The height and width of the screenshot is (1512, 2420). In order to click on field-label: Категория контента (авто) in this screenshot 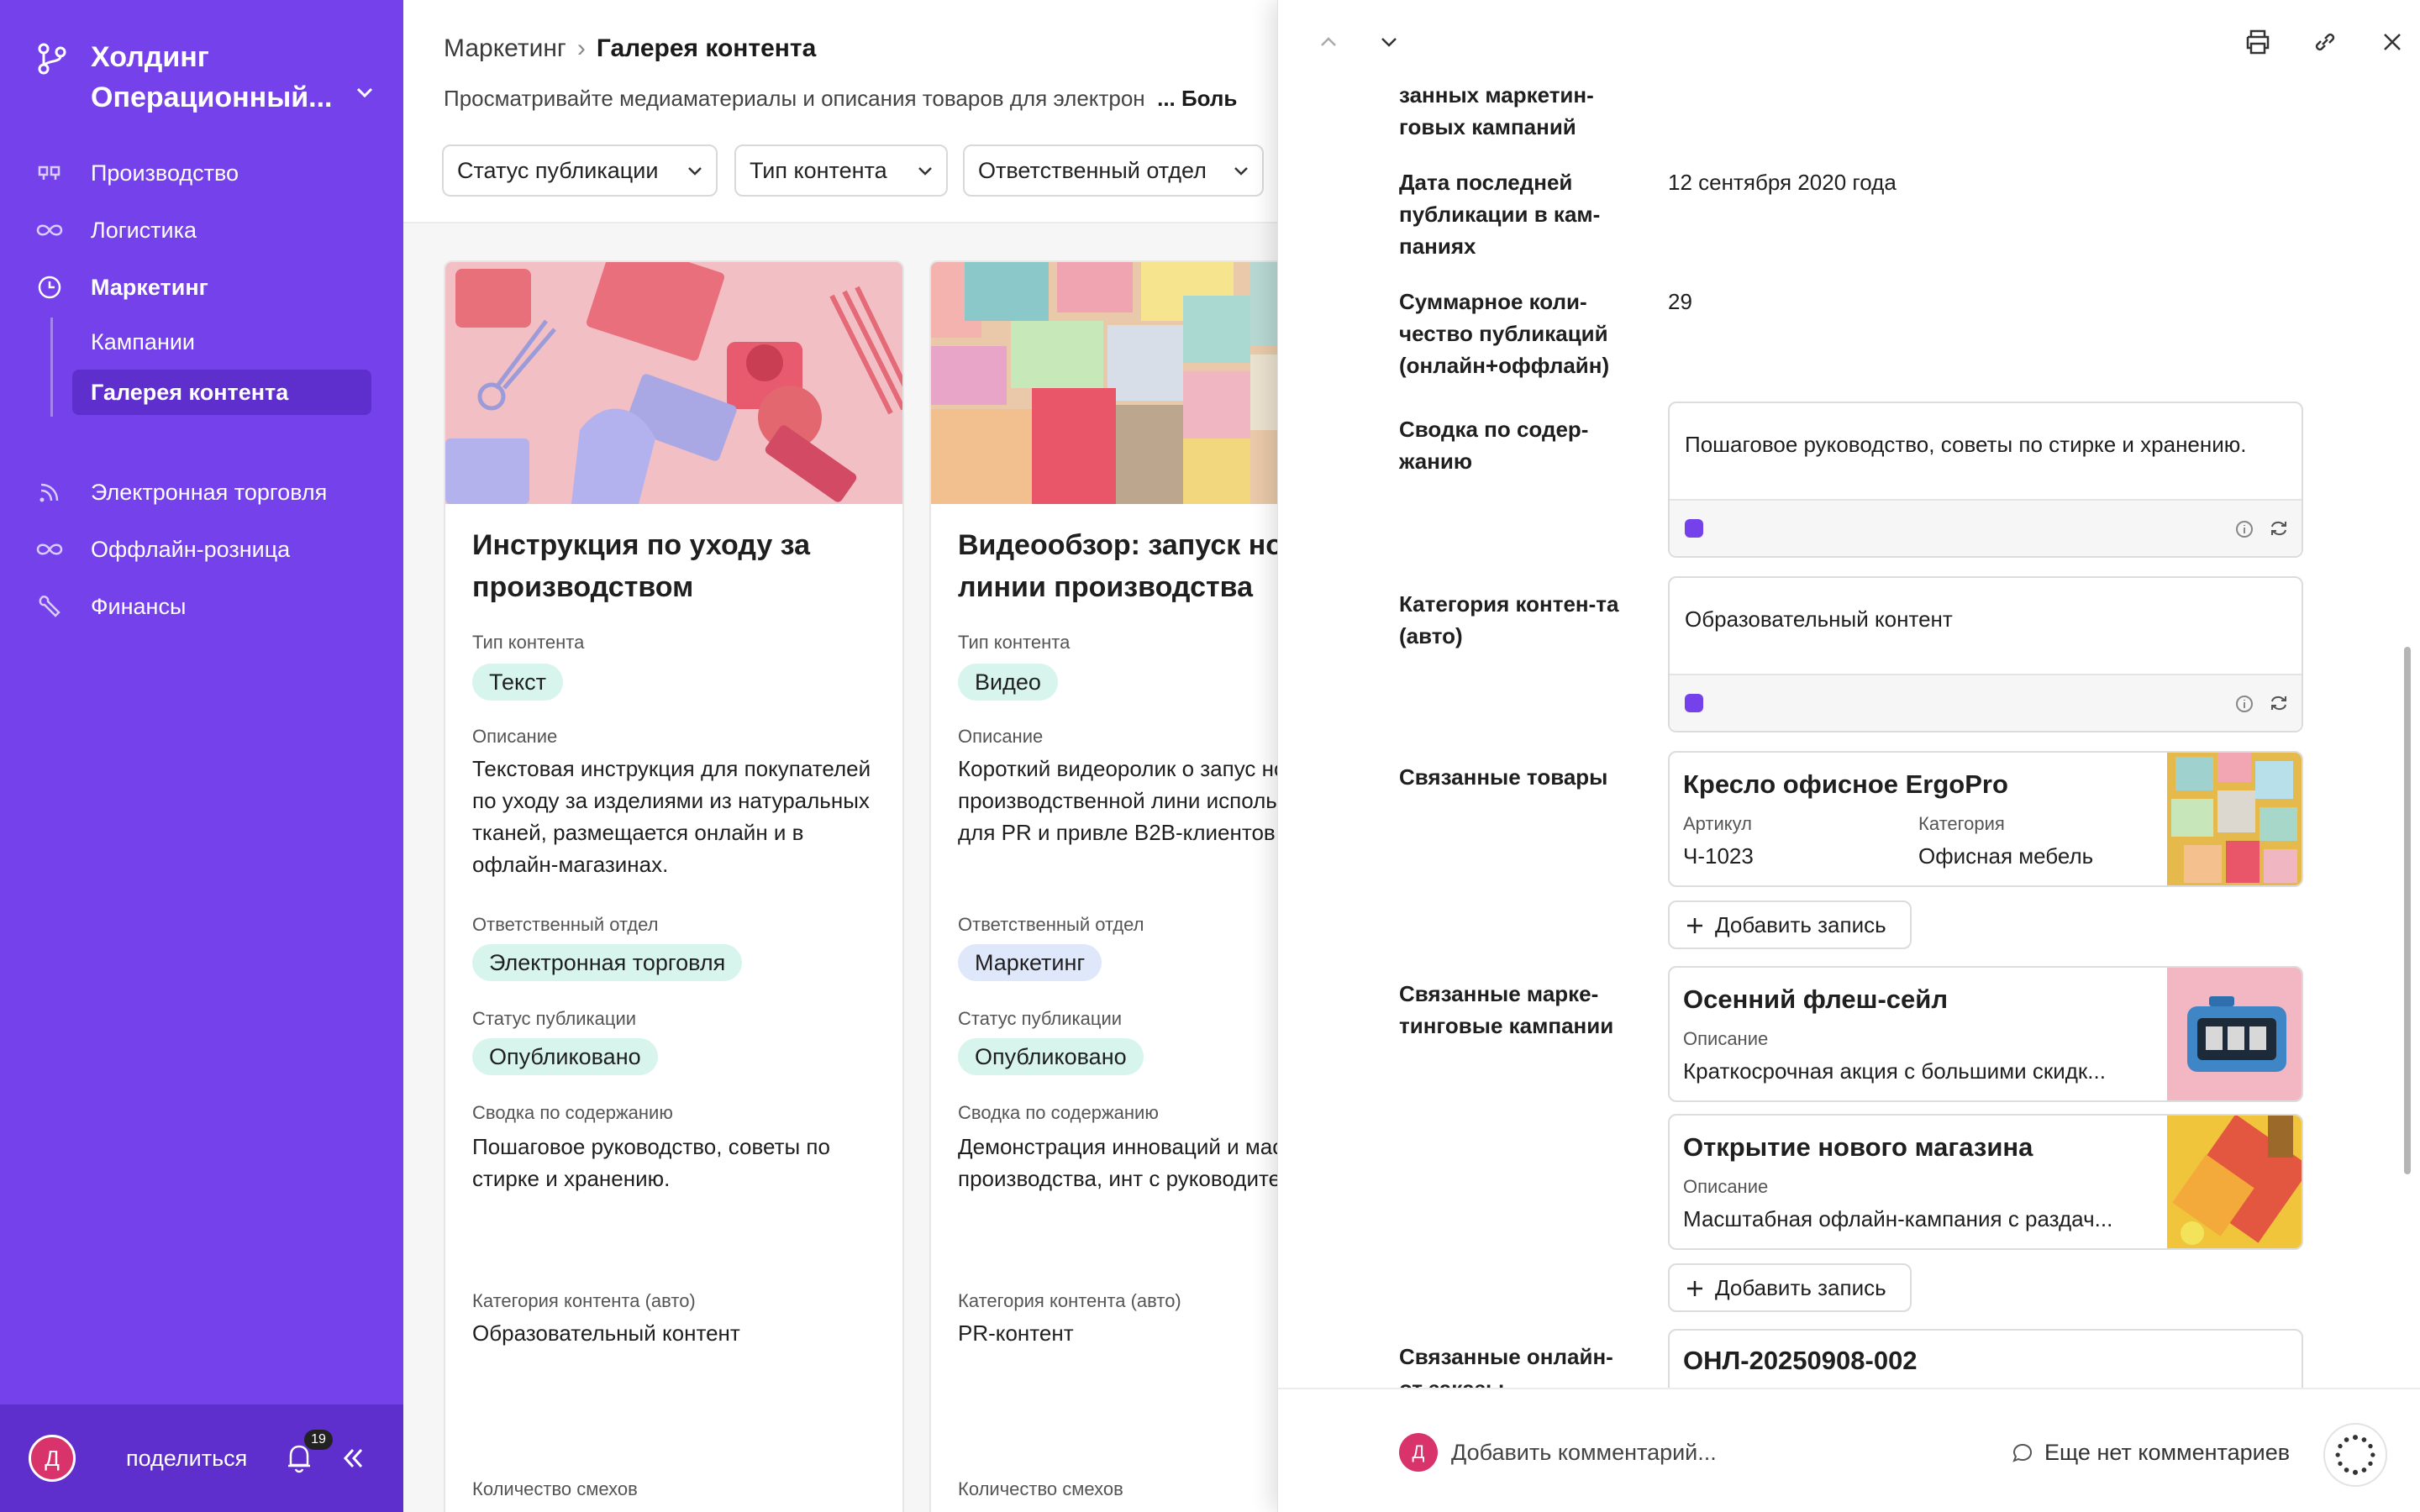, I will do `click(1070, 1300)`.